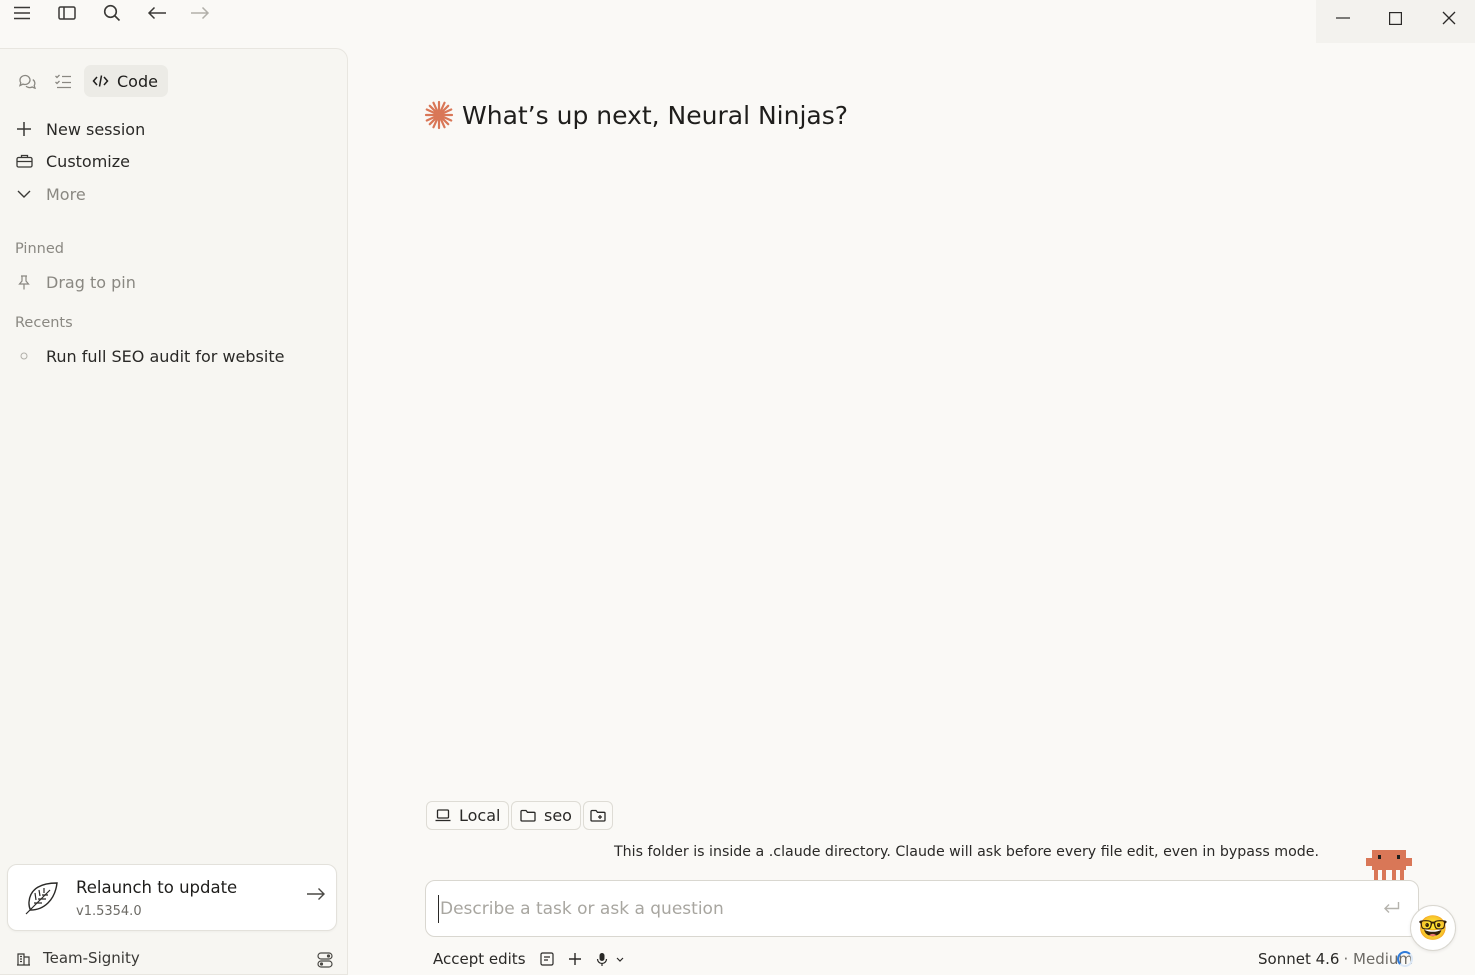 The height and width of the screenshot is (975, 1475). I want to click on menu-icon, so click(22, 13).